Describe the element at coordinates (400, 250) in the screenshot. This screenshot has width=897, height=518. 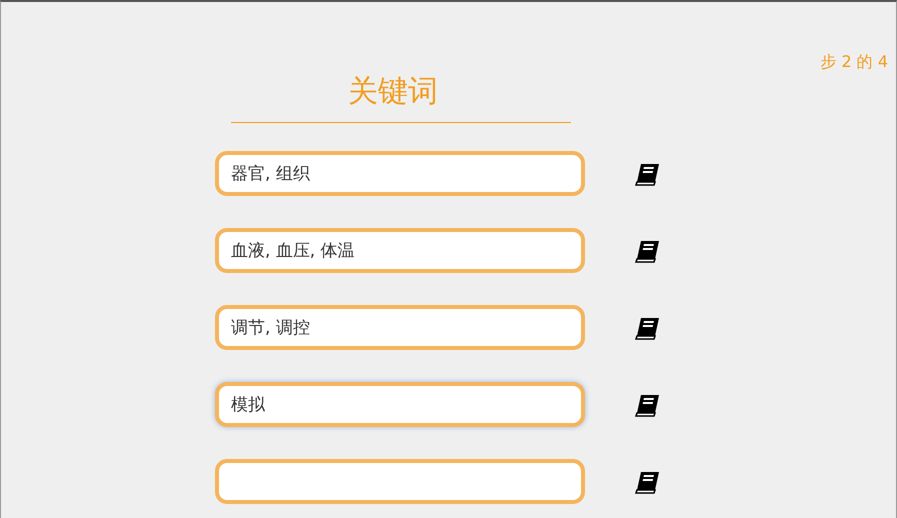
I see `keyword-field: 血液, 血压, 体温` at that location.